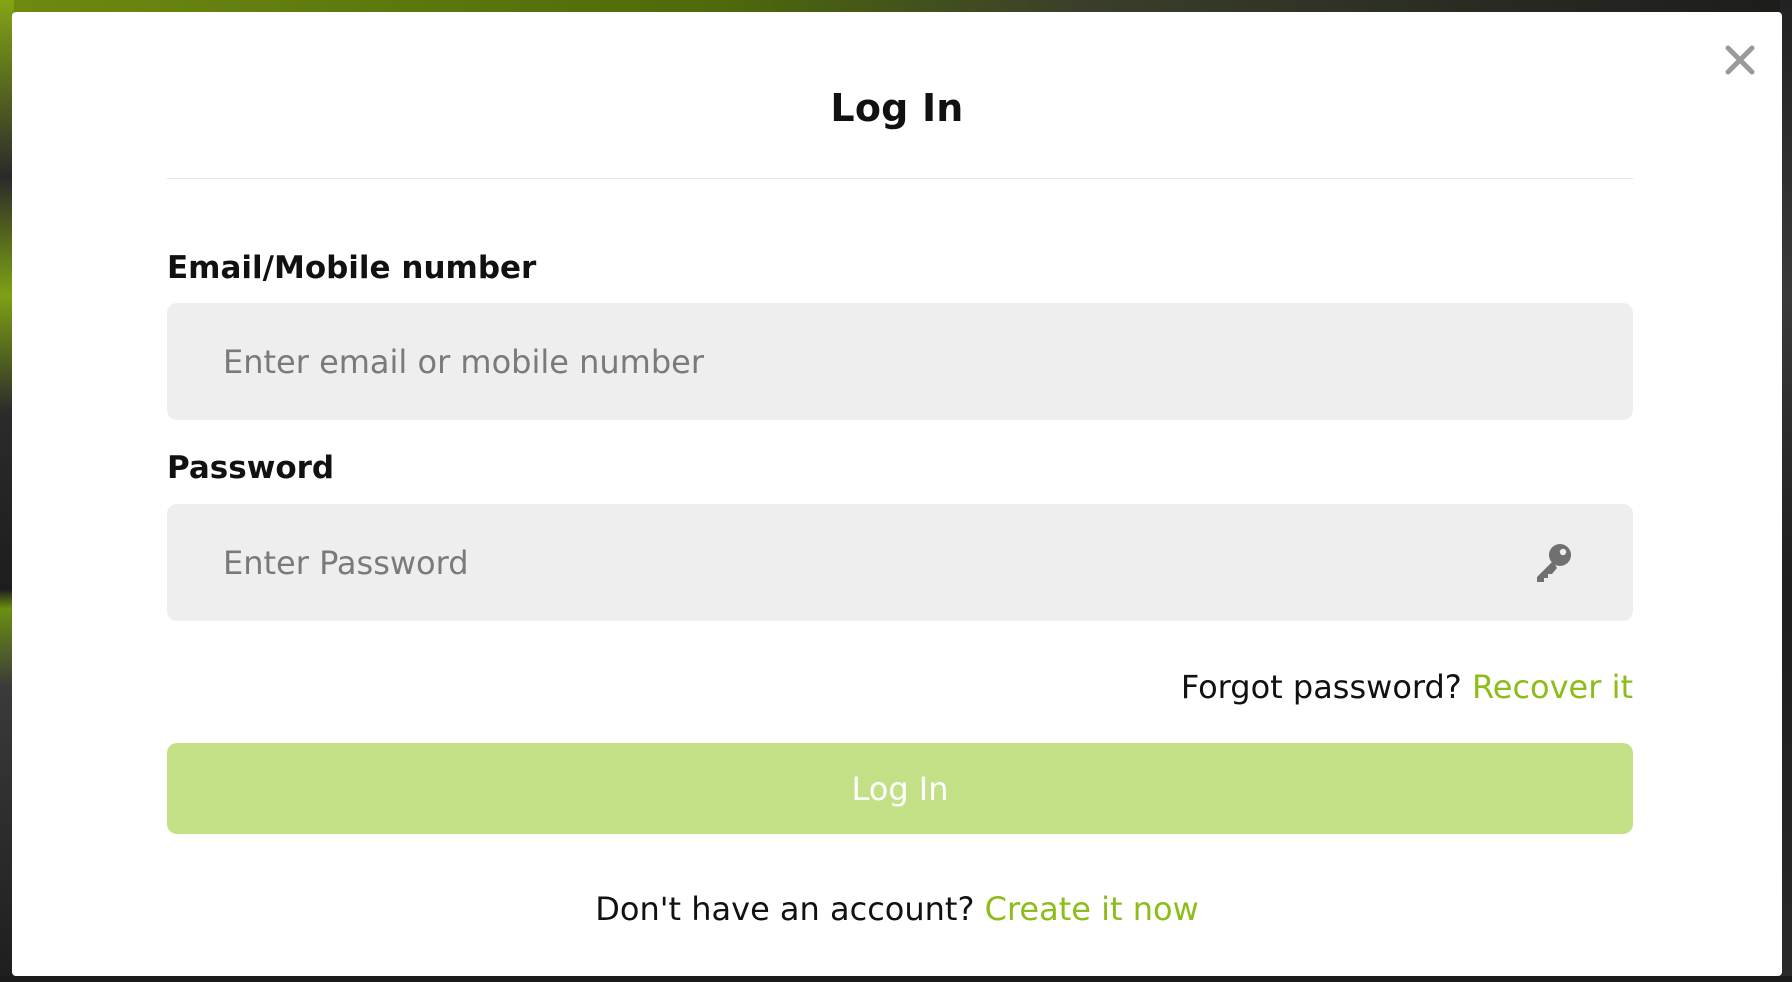  I want to click on signup-prompt-text: Don't have an account?, so click(785, 909).